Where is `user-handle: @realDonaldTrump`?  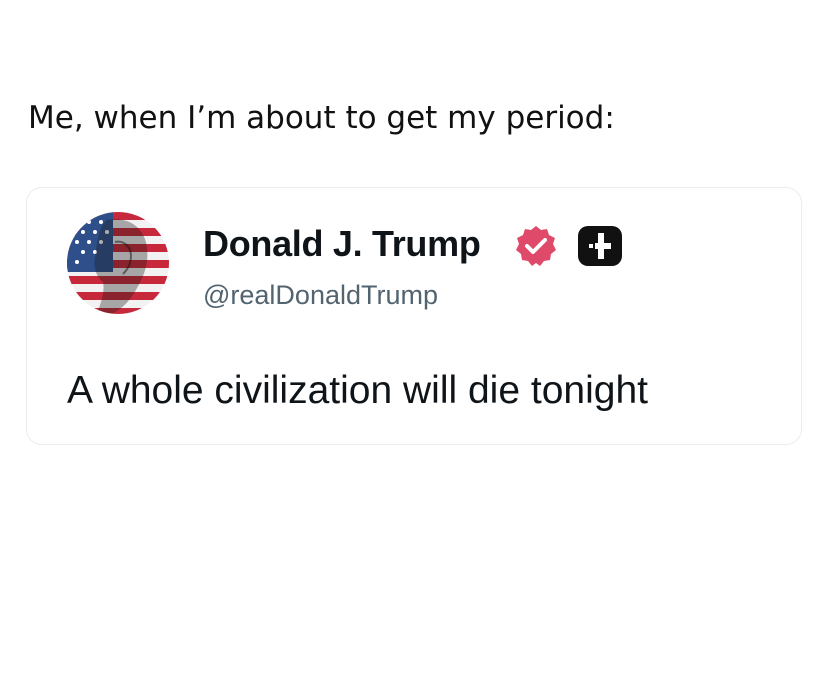 user-handle: @realDonaldTrump is located at coordinates (320, 295).